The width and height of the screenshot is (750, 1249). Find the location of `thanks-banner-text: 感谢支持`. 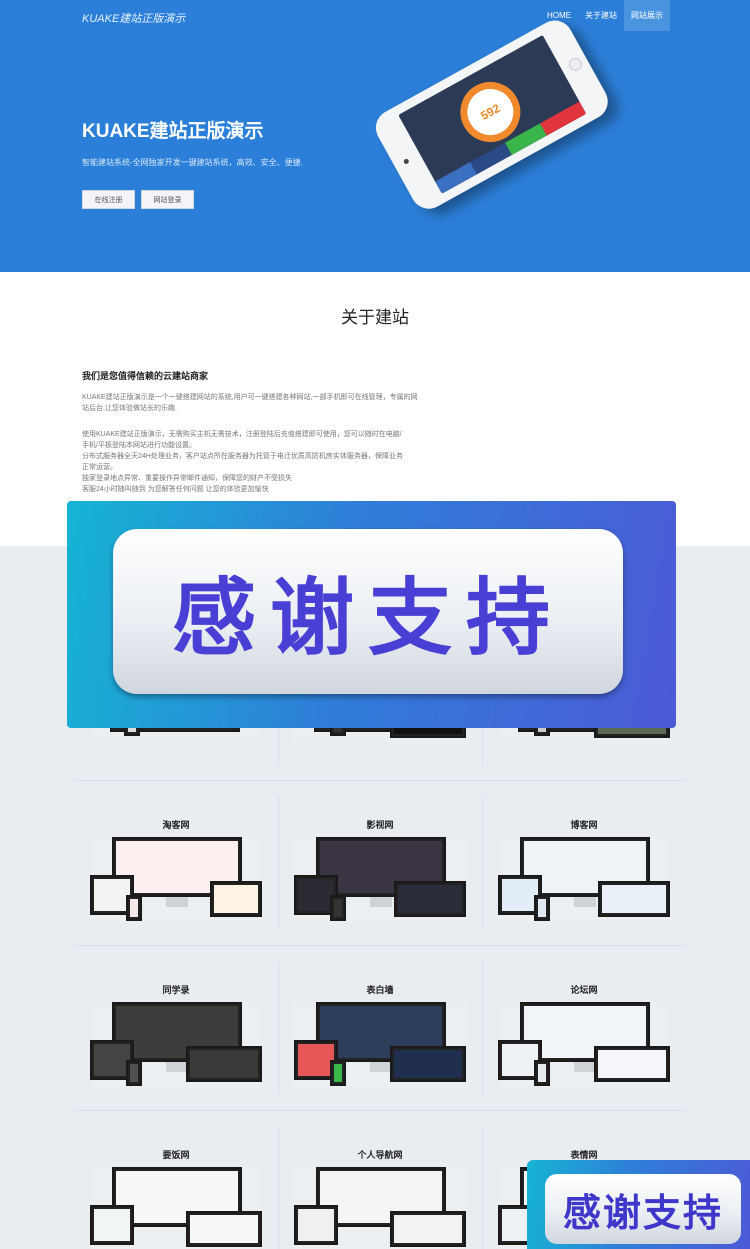

thanks-banner-text: 感谢支持 is located at coordinates (367, 618).